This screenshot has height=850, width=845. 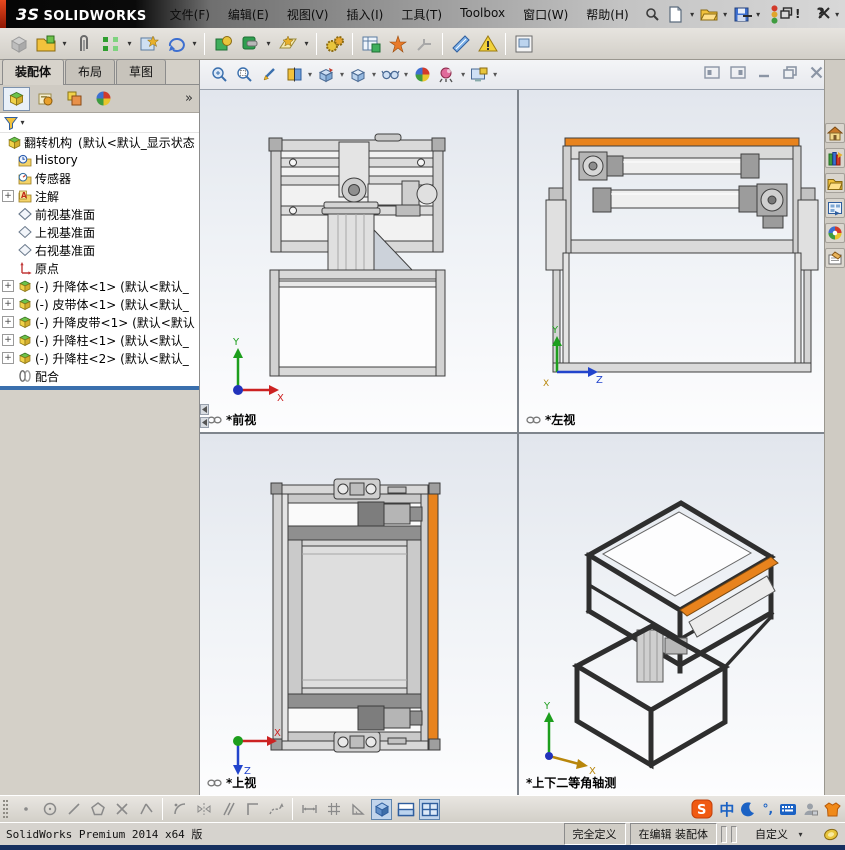 What do you see at coordinates (712, 72) in the screenshot?
I see `shortcut-bar-left-icon` at bounding box center [712, 72].